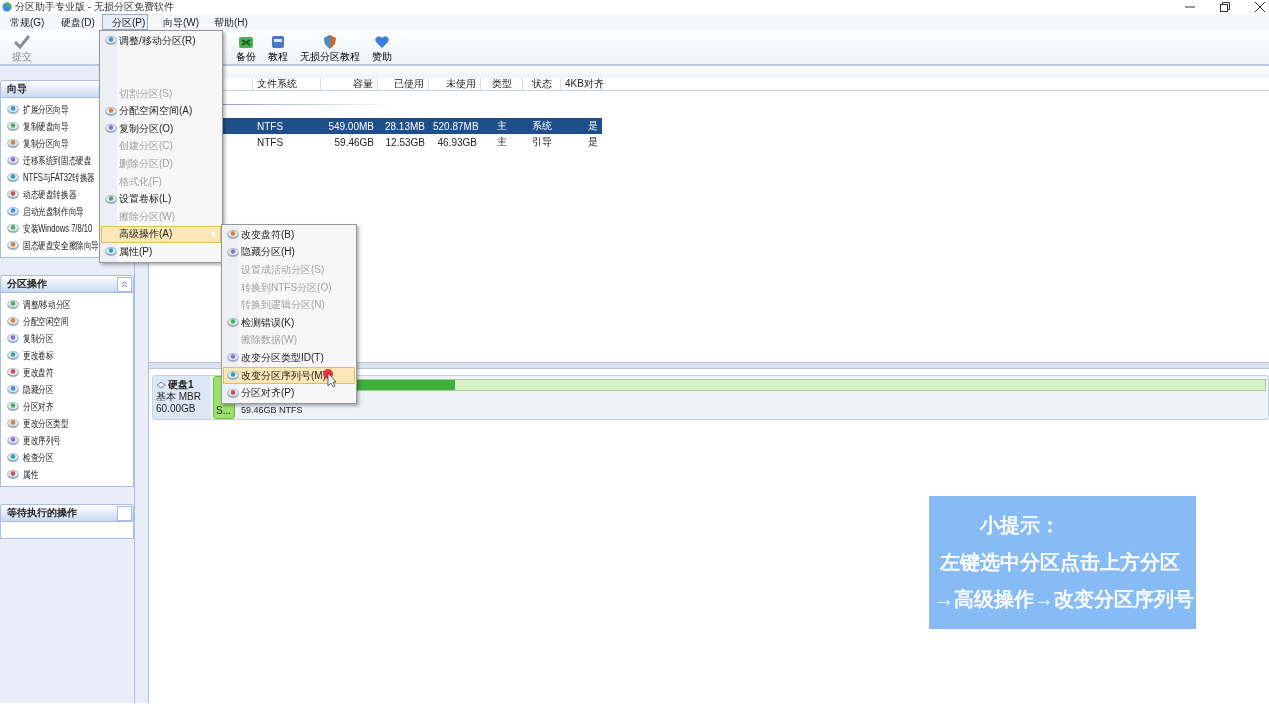 This screenshot has width=1269, height=705. Describe the element at coordinates (351, 126) in the screenshot. I see `table-cell: 549.00MB` at that location.